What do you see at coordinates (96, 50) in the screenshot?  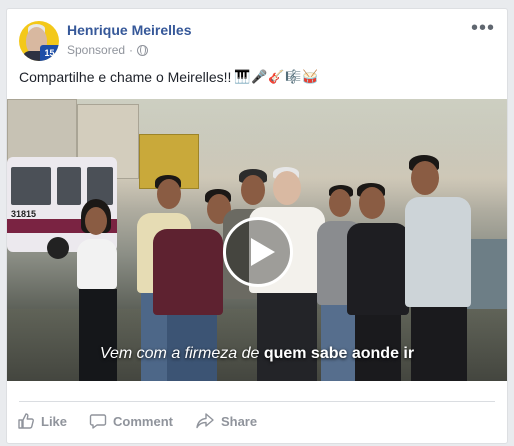 I see `sponsored-label: Sponsored` at bounding box center [96, 50].